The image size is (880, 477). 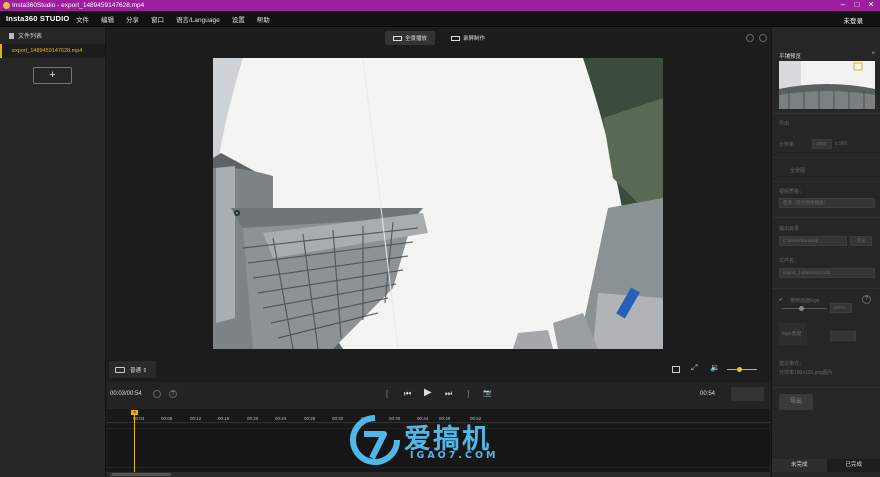 What do you see at coordinates (468, 393) in the screenshot?
I see `mark-out-icon: ]` at bounding box center [468, 393].